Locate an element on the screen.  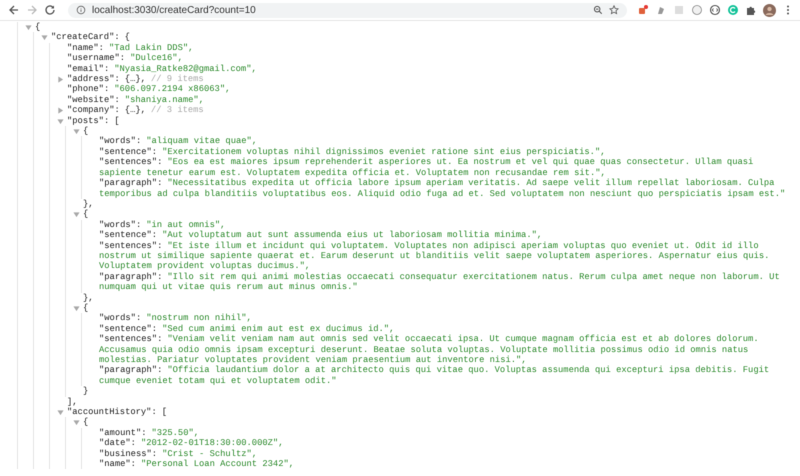
json-key: "address": is located at coordinates (93, 79).